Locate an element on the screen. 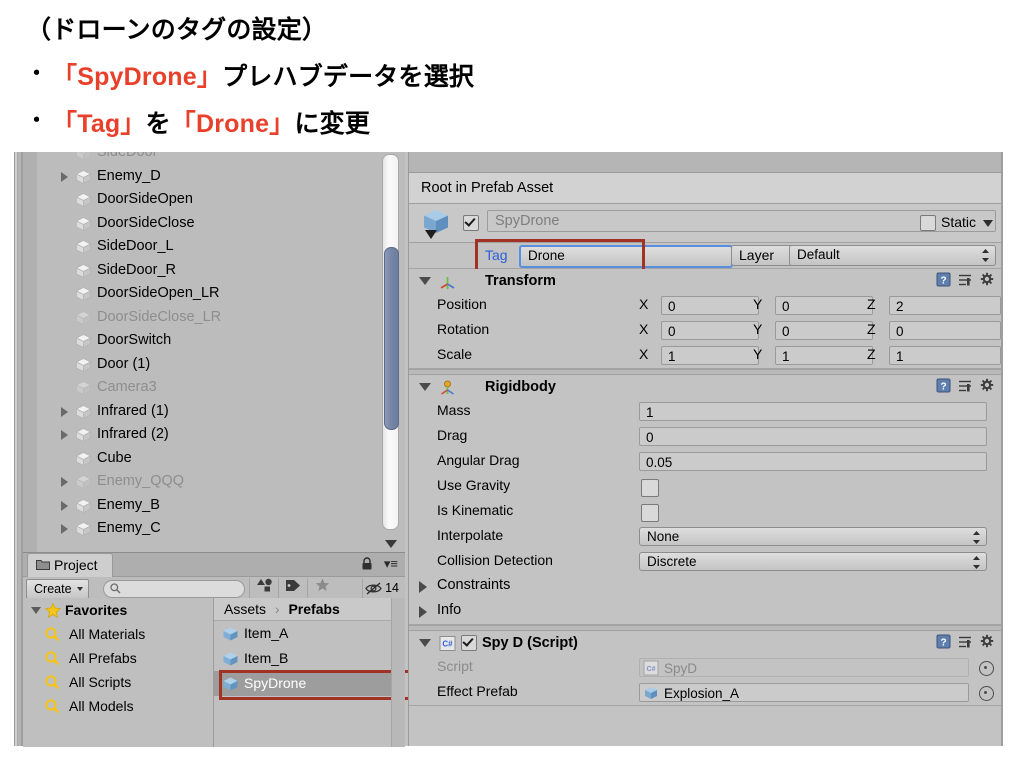 The width and height of the screenshot is (1024, 768). hierarchy-item: Camera3 is located at coordinates (201, 388).